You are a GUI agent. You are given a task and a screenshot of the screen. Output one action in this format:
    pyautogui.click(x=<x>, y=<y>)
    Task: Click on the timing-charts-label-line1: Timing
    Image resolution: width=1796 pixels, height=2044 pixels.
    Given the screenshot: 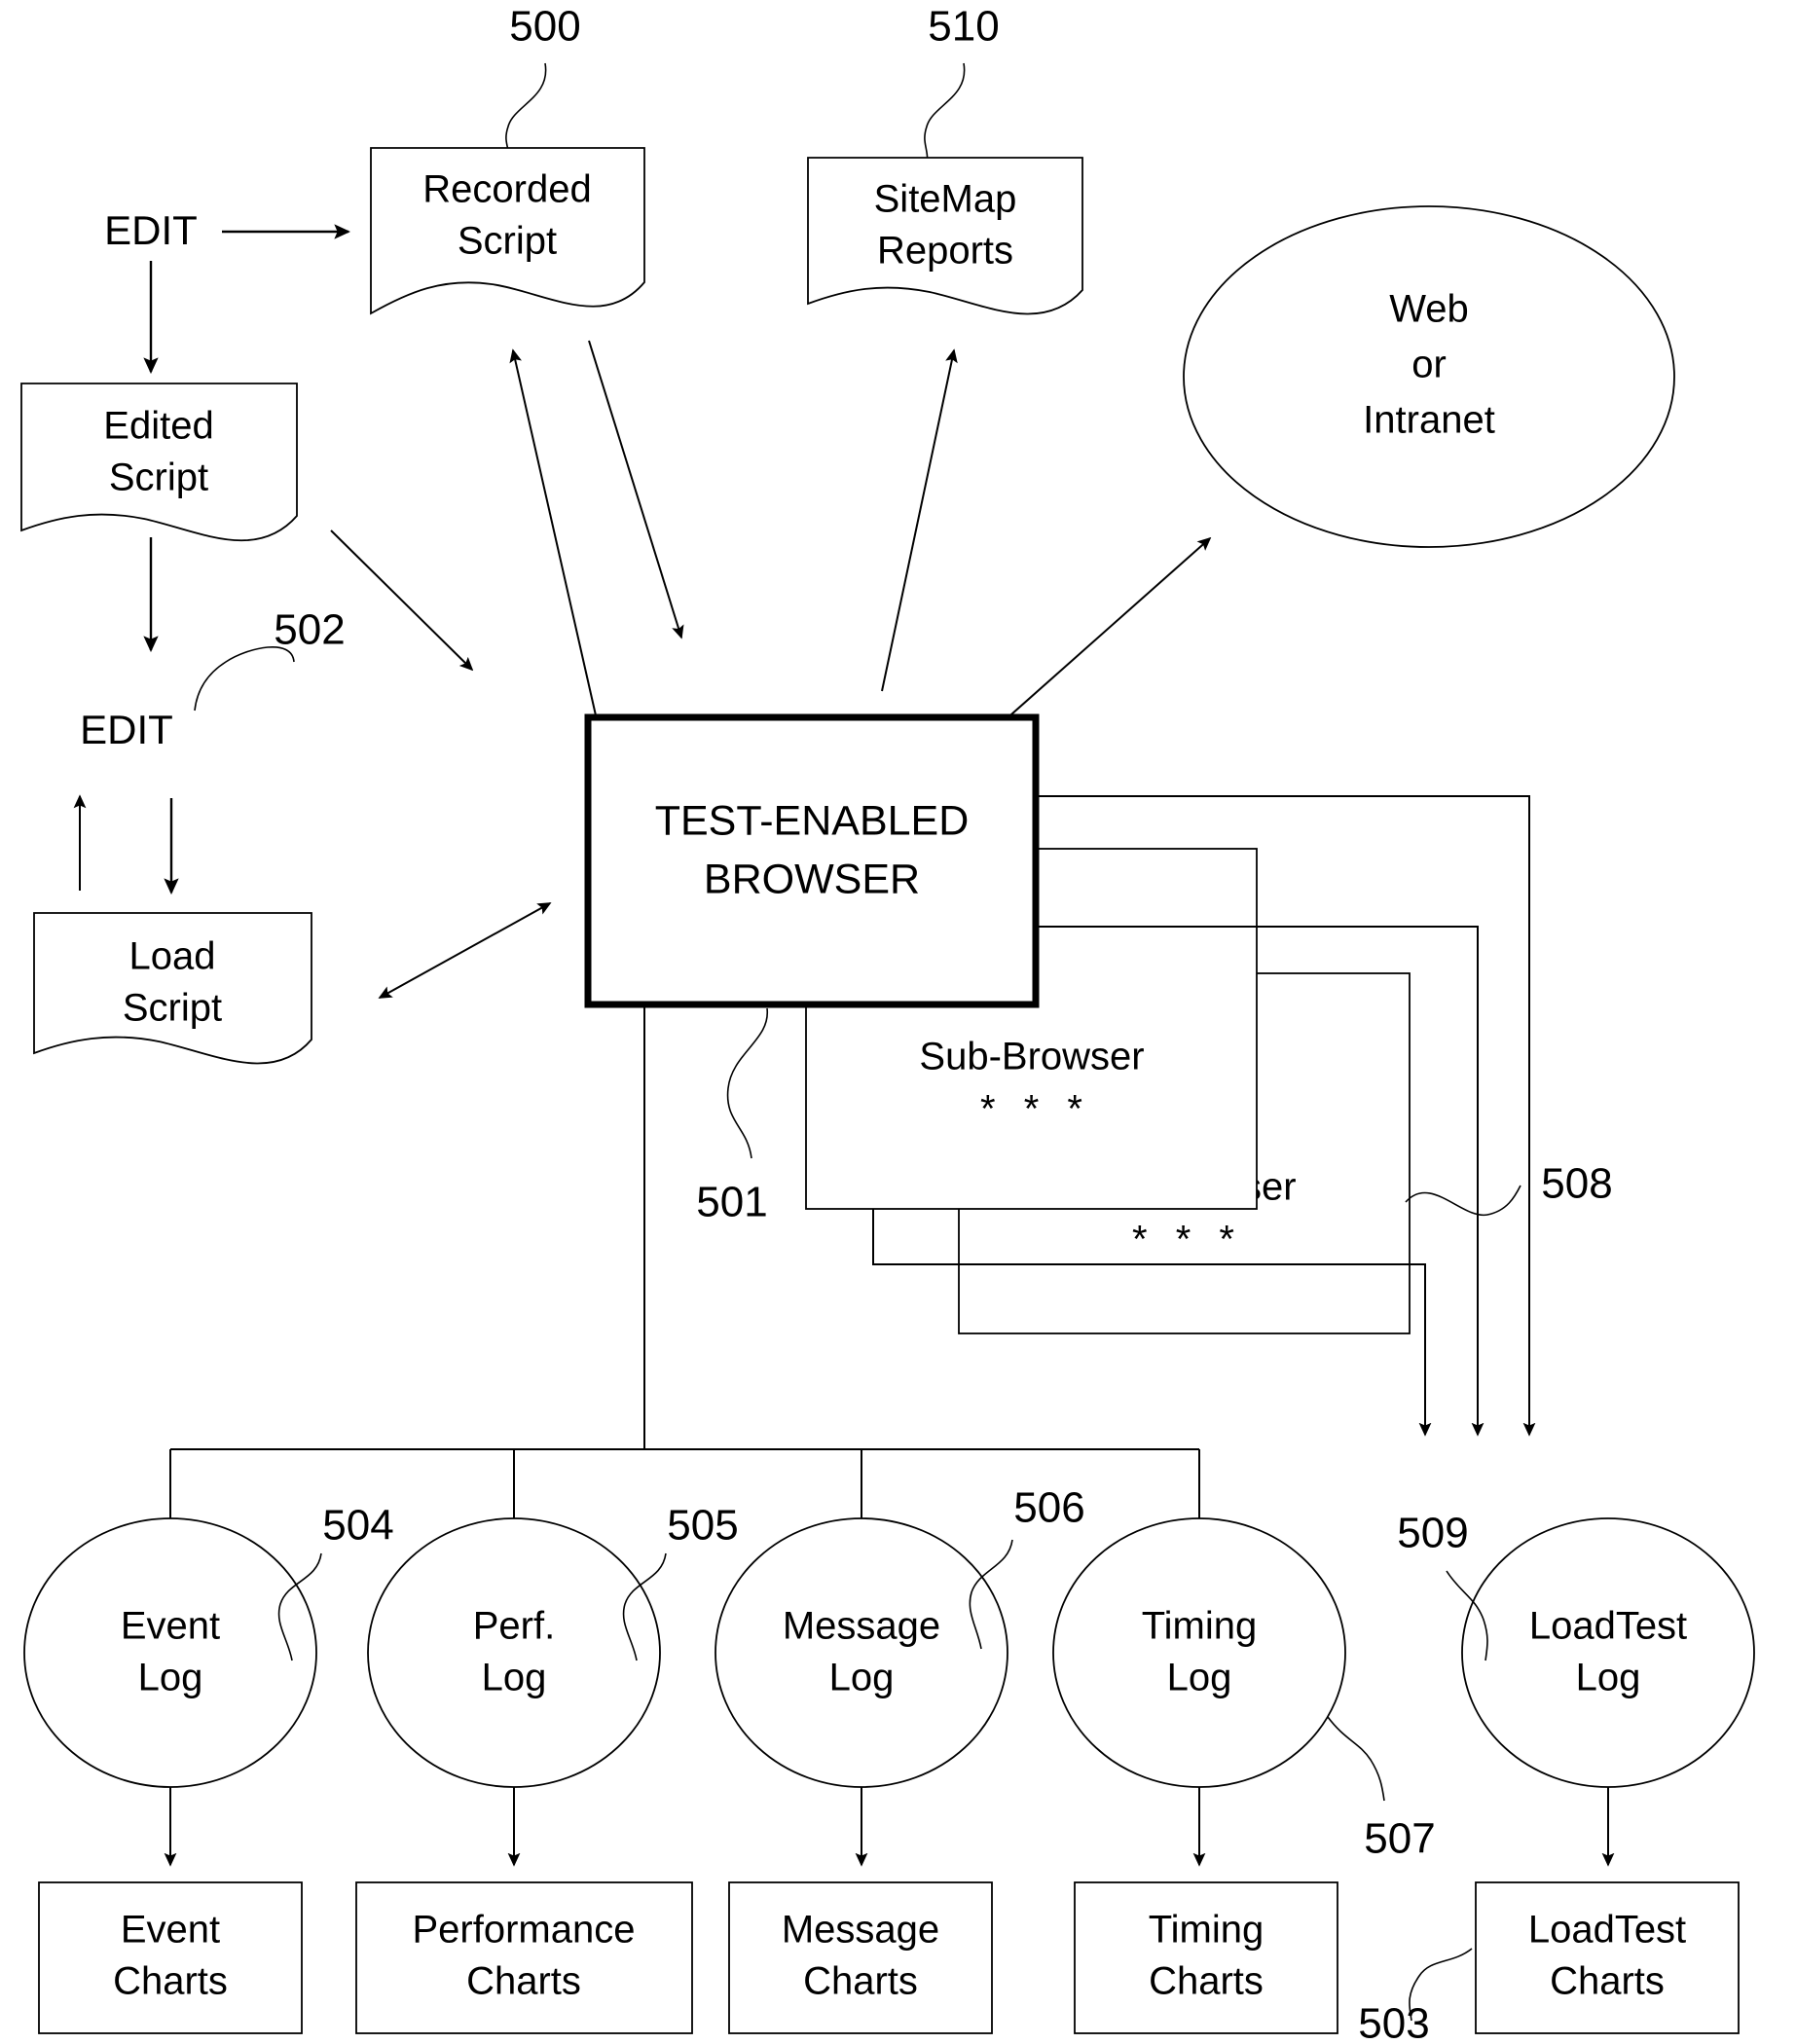 What is the action you would take?
    pyautogui.click(x=1207, y=1931)
    